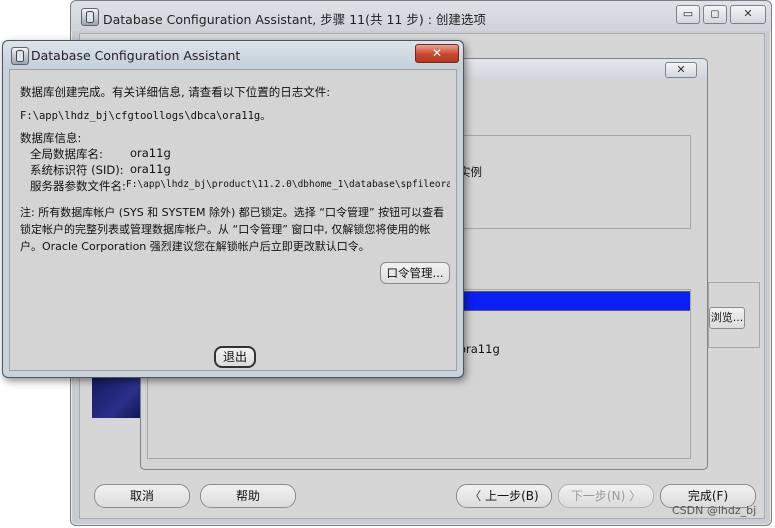  What do you see at coordinates (477, 496) in the screenshot?
I see `chevron-left-icon: 〈` at bounding box center [477, 496].